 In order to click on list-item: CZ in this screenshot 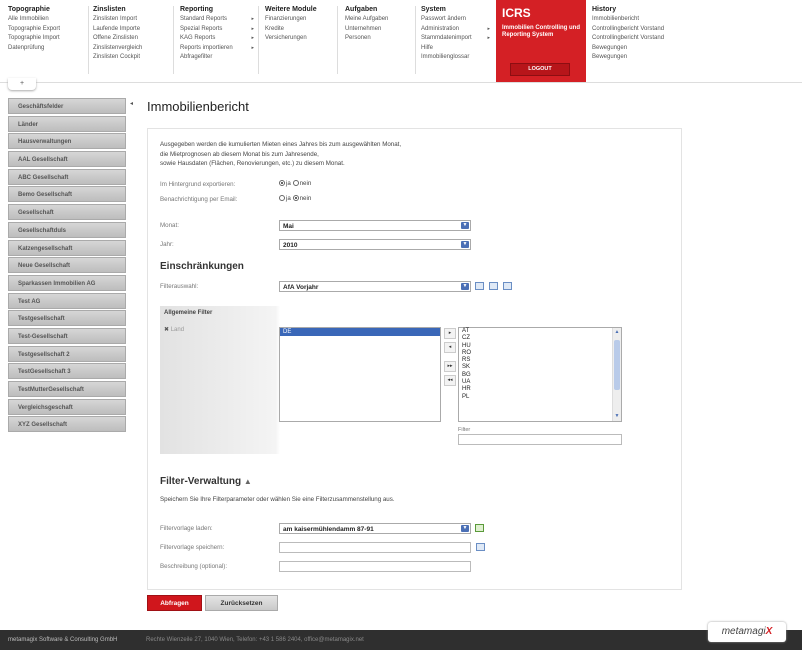, I will do `click(540, 338)`.